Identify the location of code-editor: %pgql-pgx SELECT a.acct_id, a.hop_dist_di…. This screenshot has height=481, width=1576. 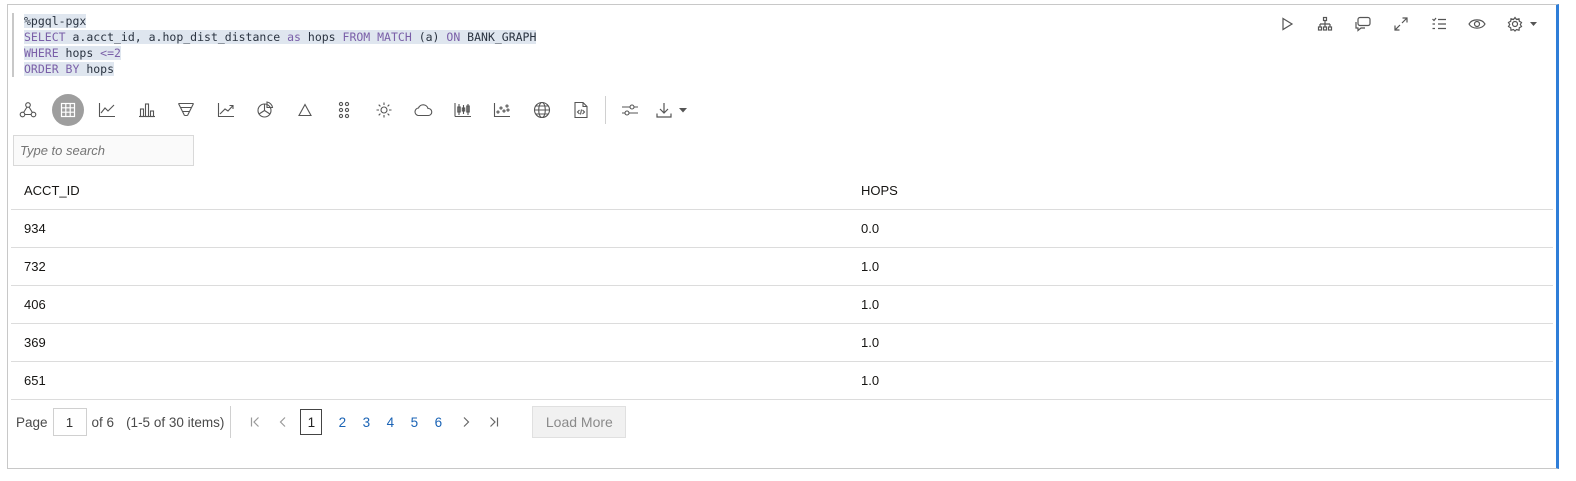
(274, 45).